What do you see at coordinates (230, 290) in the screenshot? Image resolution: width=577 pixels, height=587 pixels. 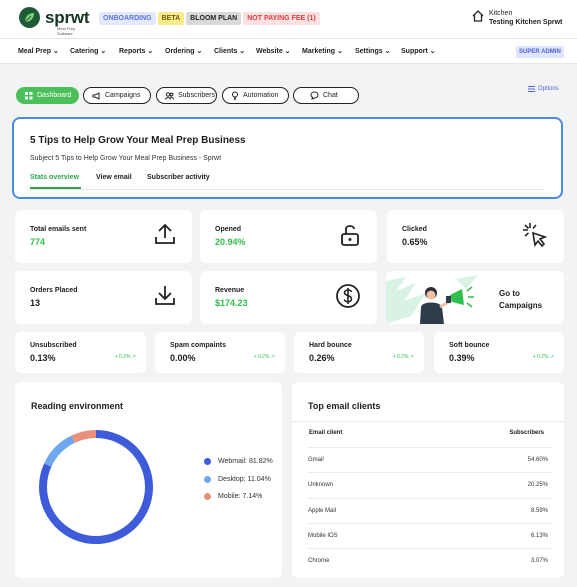 I see `stat-label: Revenue` at bounding box center [230, 290].